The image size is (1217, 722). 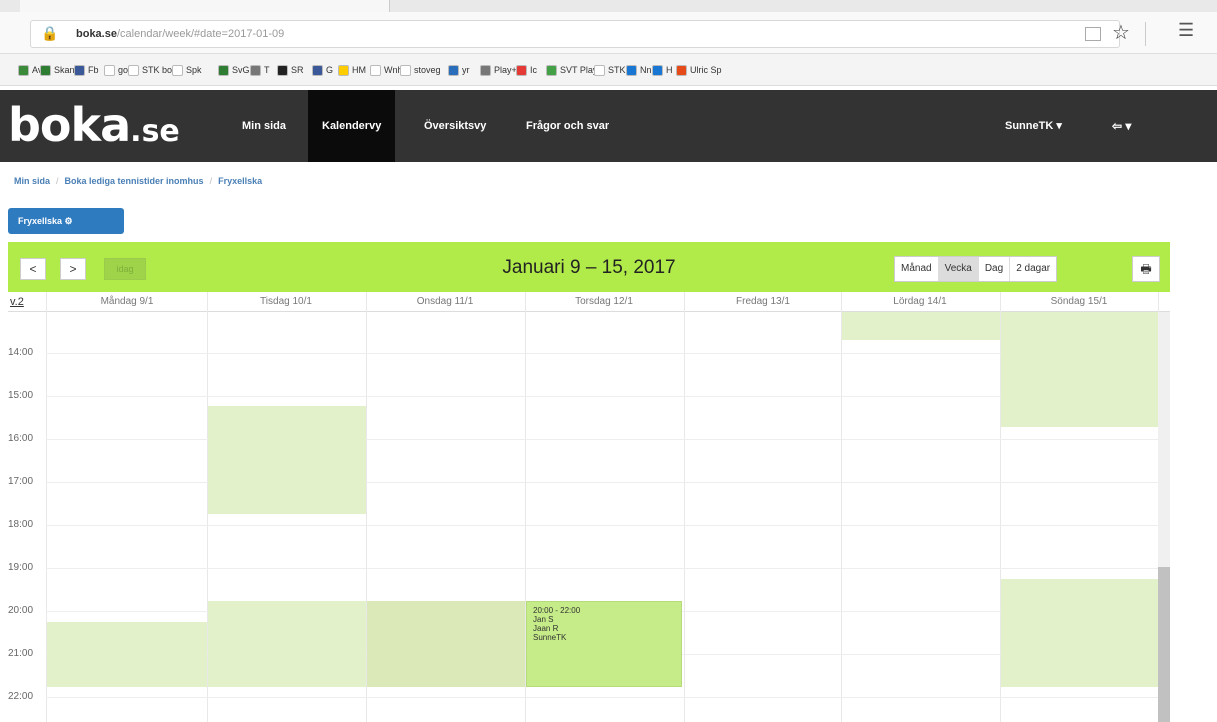 What do you see at coordinates (352, 126) in the screenshot?
I see `nav-kalendervy: Kalendervy` at bounding box center [352, 126].